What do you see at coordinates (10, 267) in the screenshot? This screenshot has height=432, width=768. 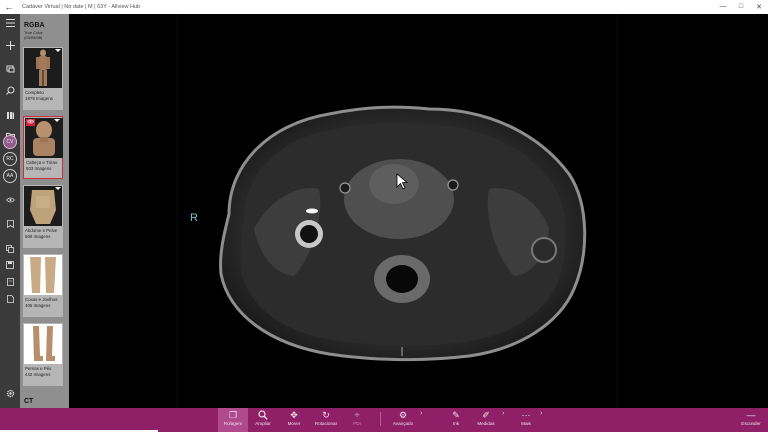 I see `save-icon` at bounding box center [10, 267].